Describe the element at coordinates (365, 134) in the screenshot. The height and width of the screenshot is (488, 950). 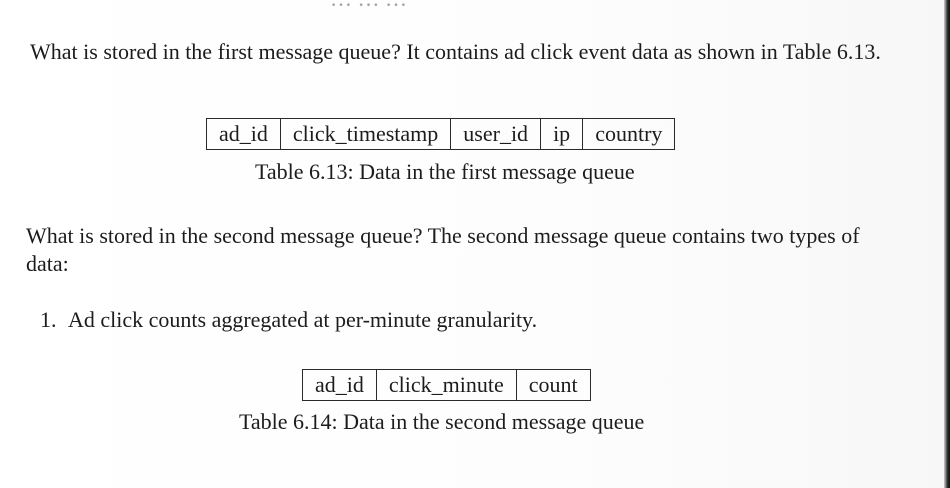
I see `table-cell-click-timestamp: click_timestamp` at that location.